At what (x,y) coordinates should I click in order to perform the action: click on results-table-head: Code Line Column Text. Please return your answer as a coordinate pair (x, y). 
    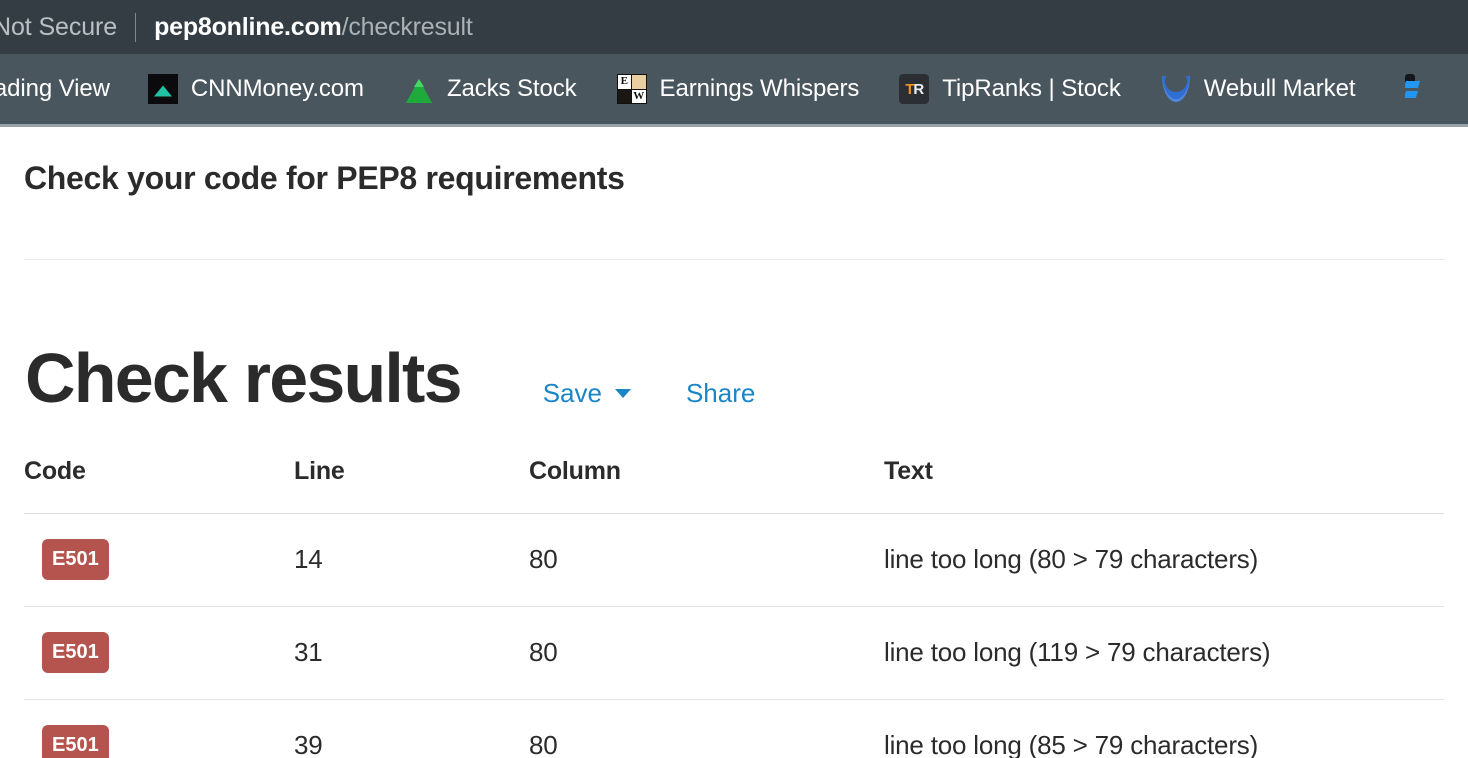
    Looking at the image, I should click on (734, 485).